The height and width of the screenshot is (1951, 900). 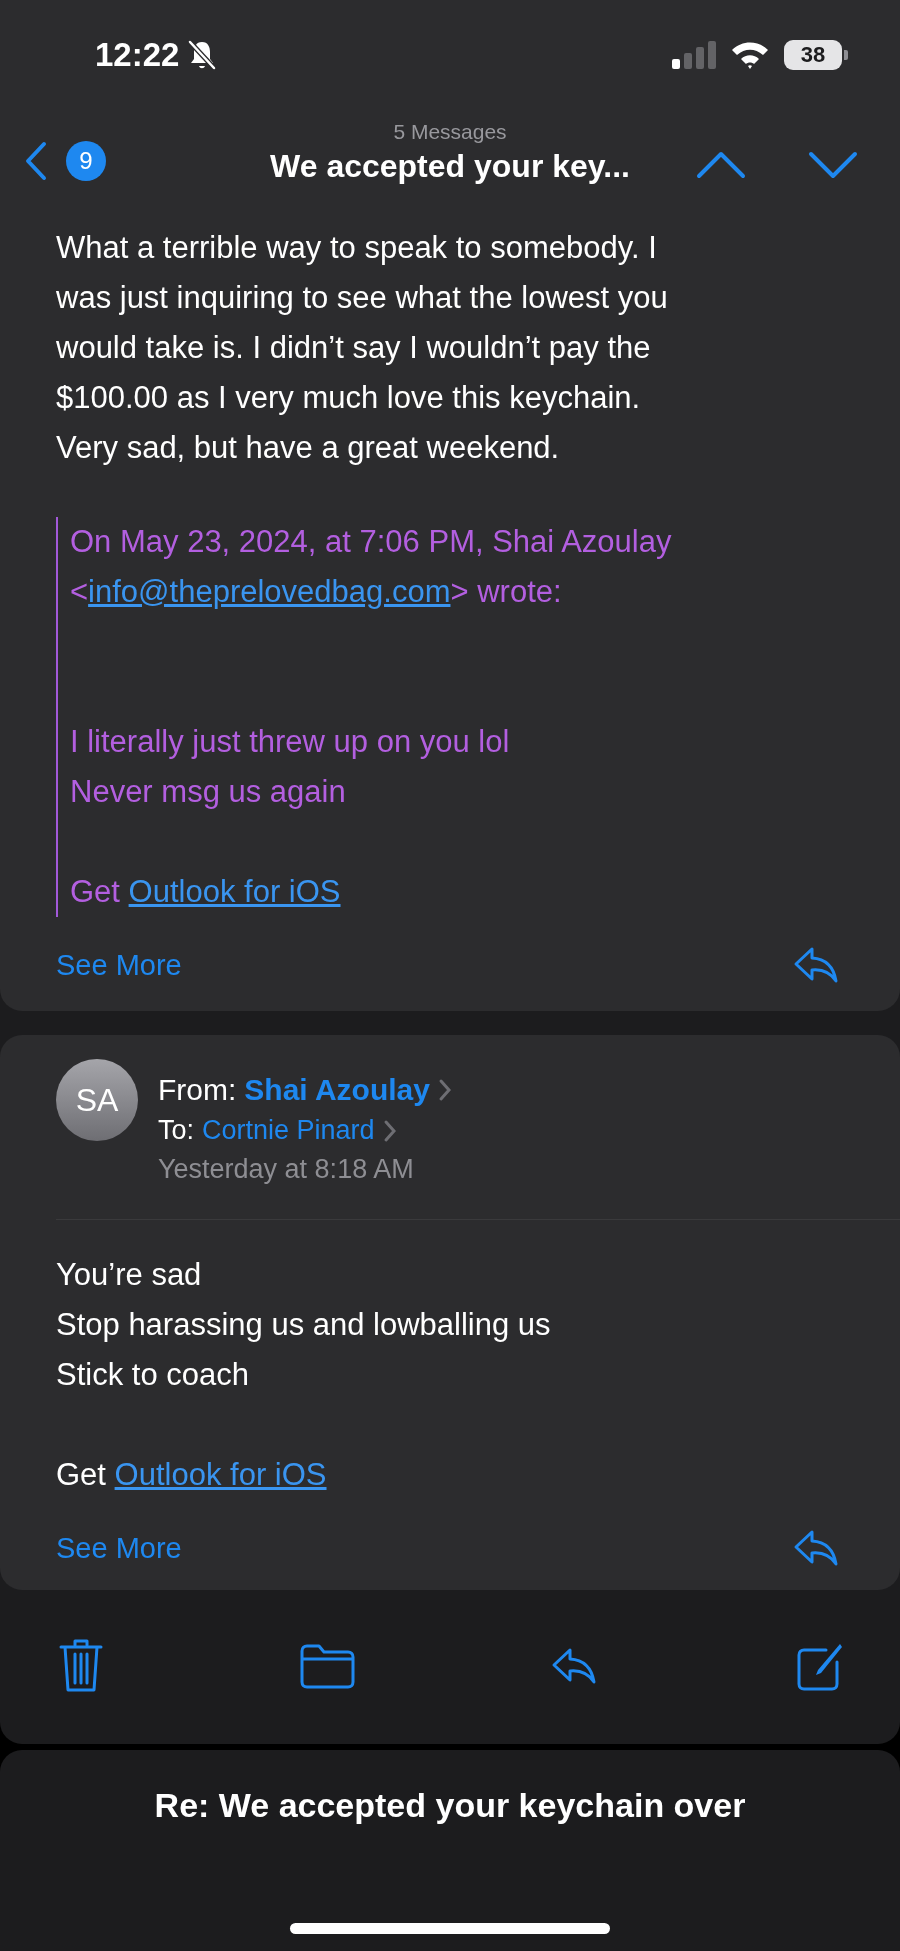 What do you see at coordinates (137, 55) in the screenshot?
I see `status-time: 12:22` at bounding box center [137, 55].